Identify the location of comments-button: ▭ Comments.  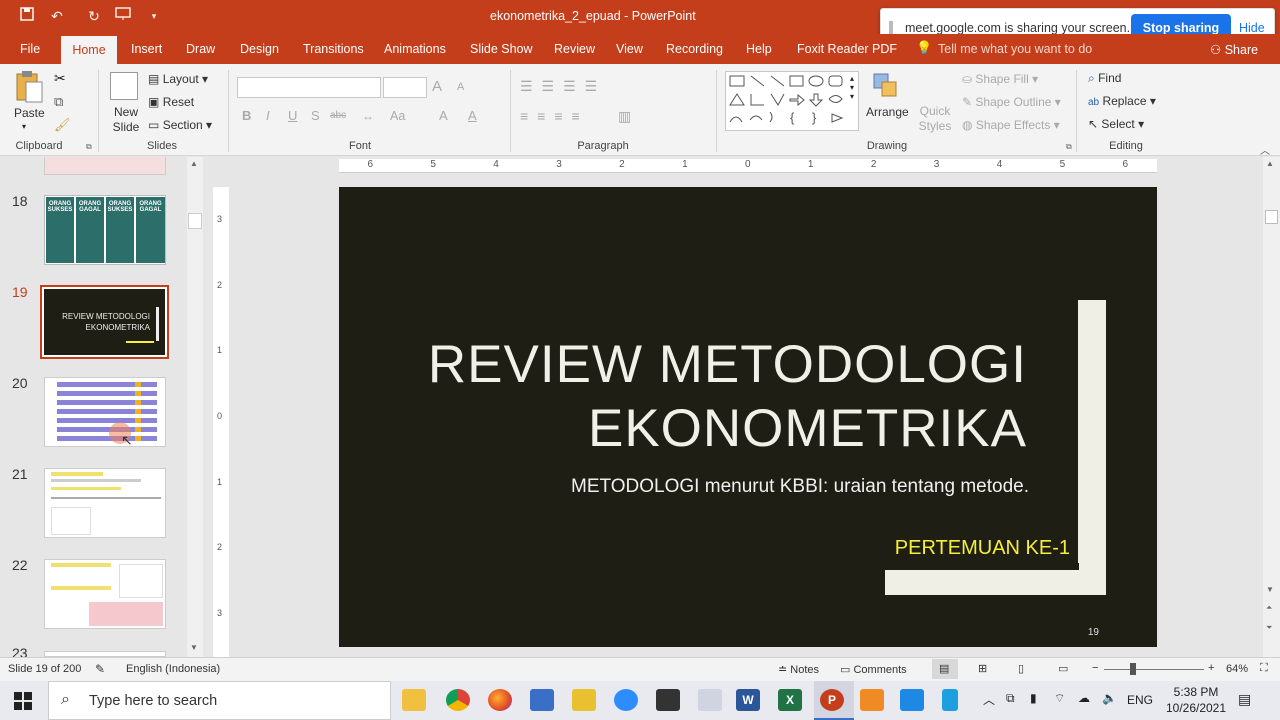
(873, 669).